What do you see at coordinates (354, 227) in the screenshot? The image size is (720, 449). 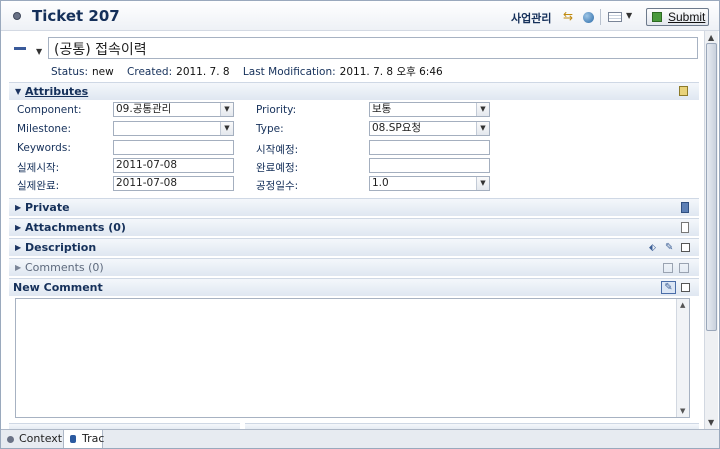 I see `attachments-section-header: ▶ Attachments (0)` at bounding box center [354, 227].